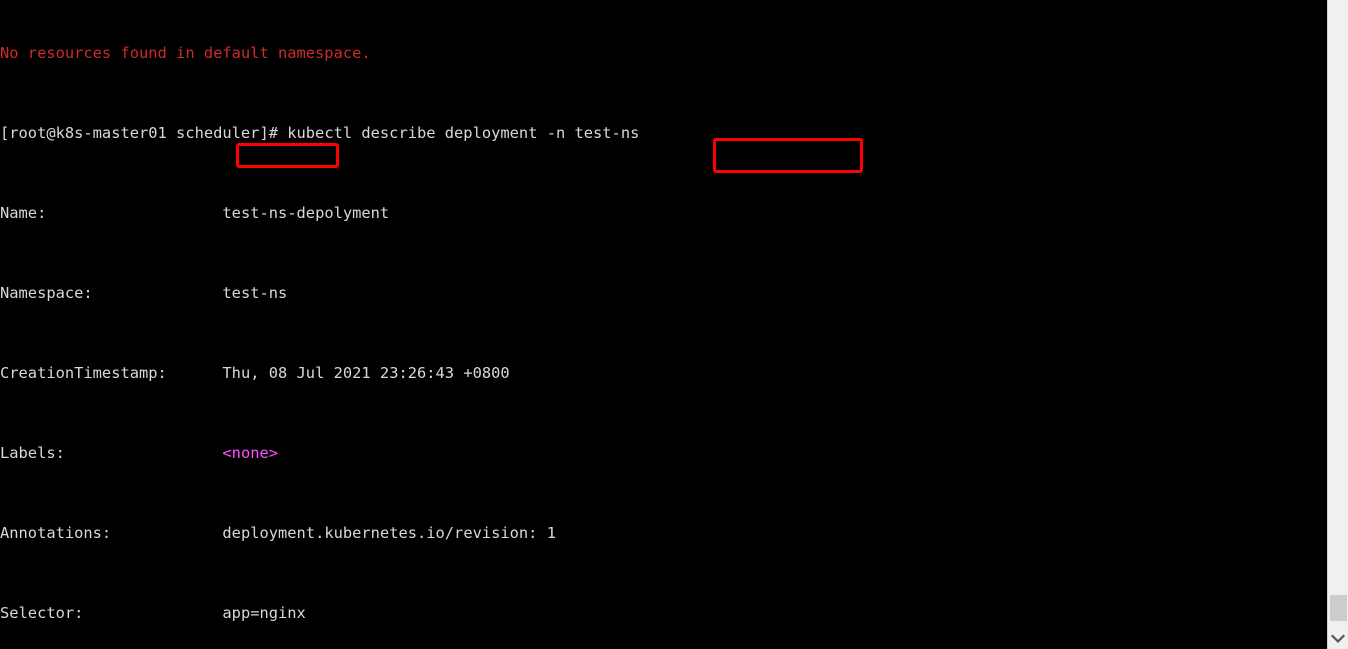 This screenshot has width=1348, height=649. I want to click on terminal-line-selector: Selector: app=nginx, so click(663, 613).